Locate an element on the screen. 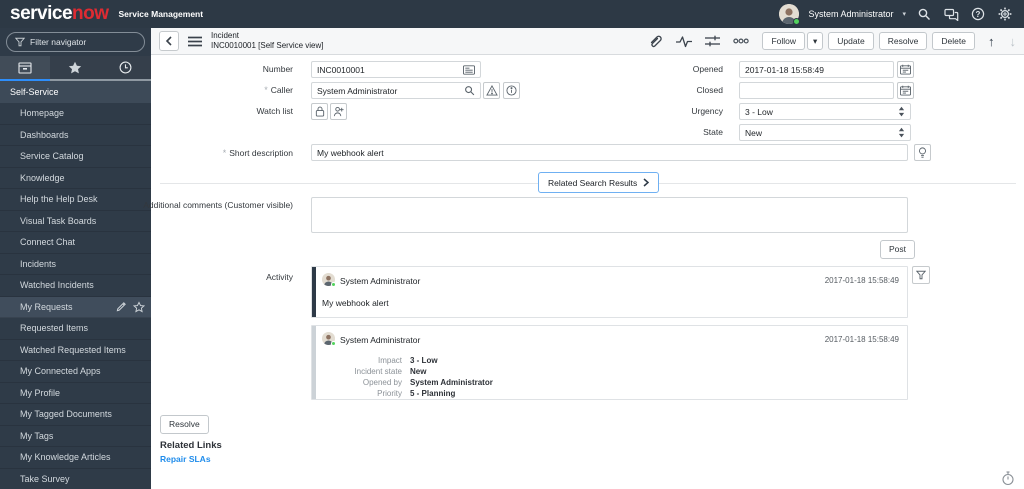 The height and width of the screenshot is (489, 1024). activity-filter-button is located at coordinates (921, 275).